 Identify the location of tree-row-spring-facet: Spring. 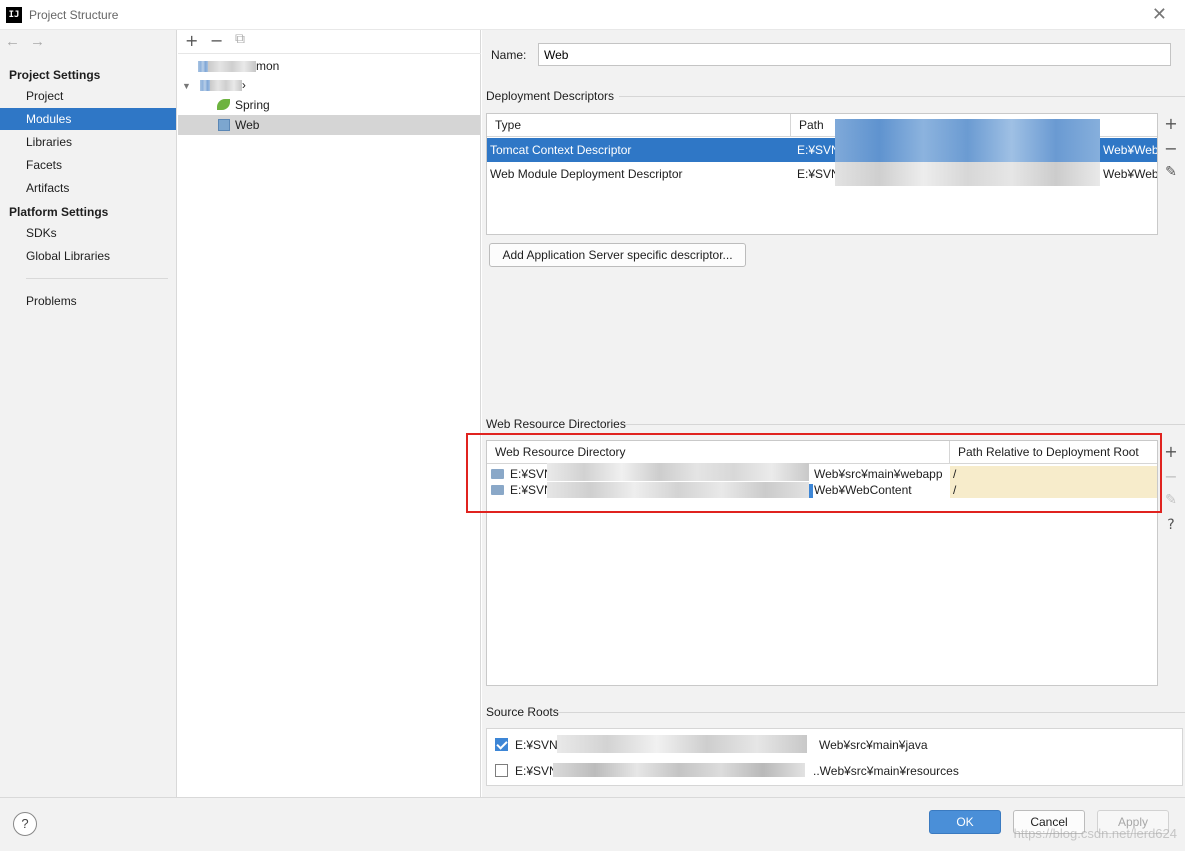
(329, 105).